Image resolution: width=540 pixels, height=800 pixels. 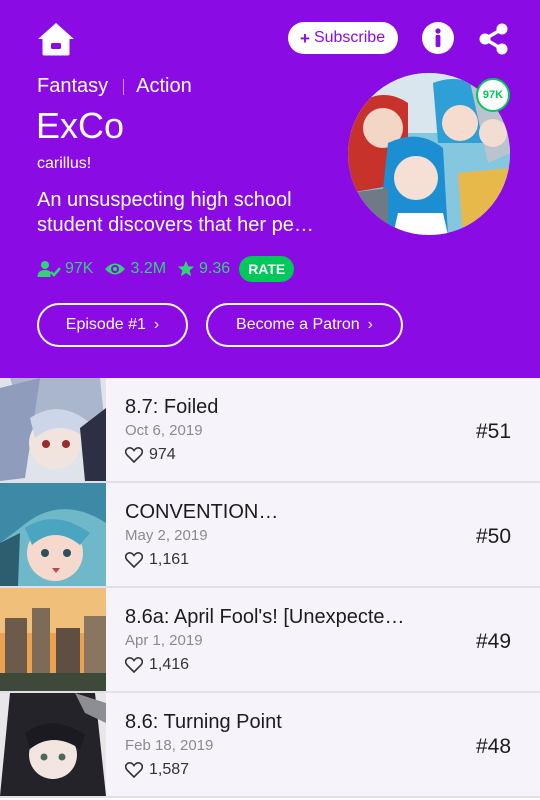 I want to click on plus-icon: +, so click(x=305, y=38).